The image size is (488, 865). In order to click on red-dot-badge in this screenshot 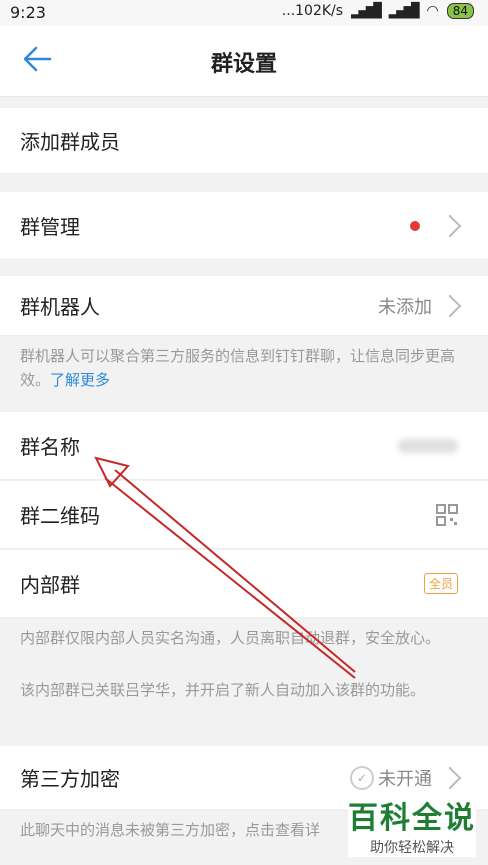, I will do `click(415, 225)`.